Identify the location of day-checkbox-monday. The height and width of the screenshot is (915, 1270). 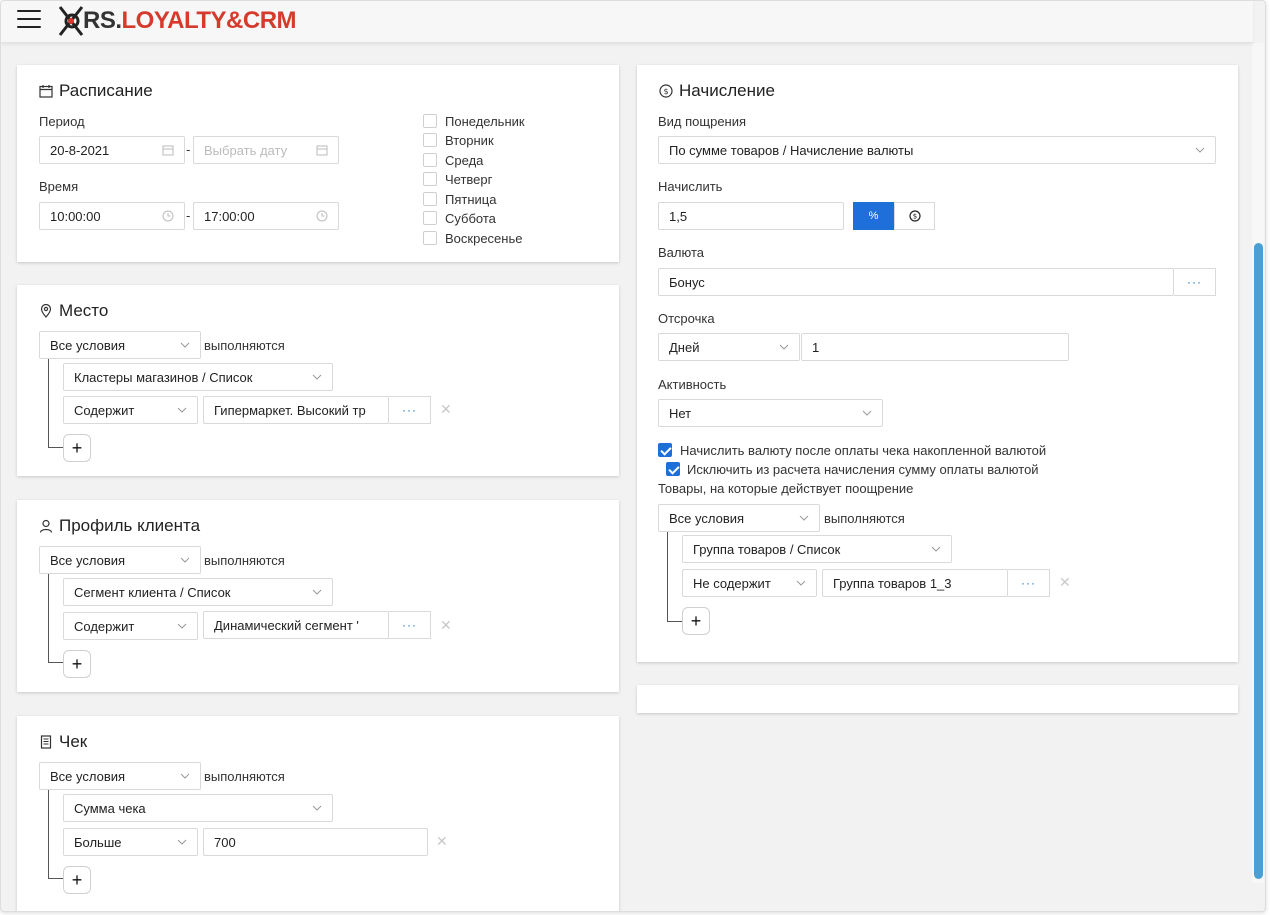
(430, 121).